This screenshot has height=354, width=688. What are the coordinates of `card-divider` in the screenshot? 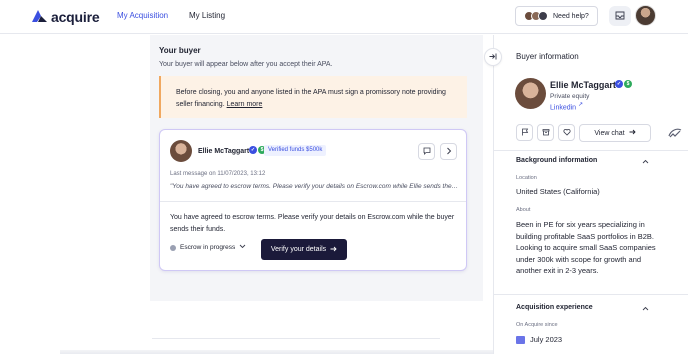 It's located at (313, 201).